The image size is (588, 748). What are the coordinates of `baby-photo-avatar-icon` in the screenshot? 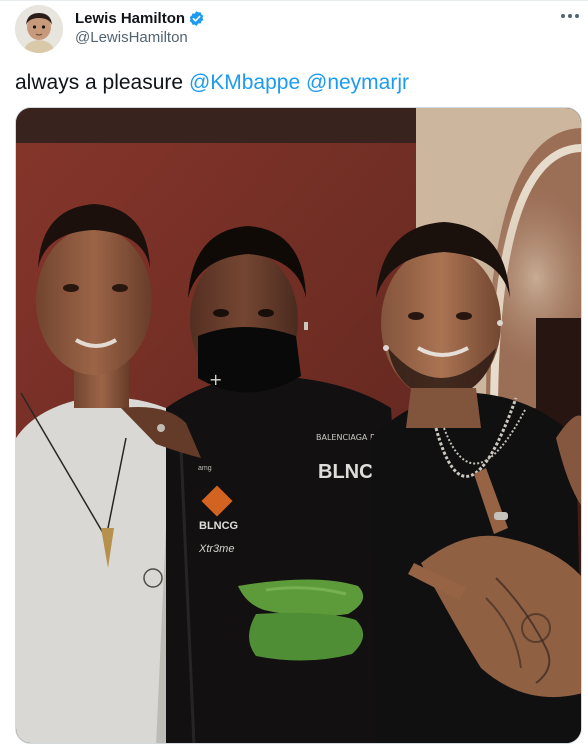 It's located at (39, 29).